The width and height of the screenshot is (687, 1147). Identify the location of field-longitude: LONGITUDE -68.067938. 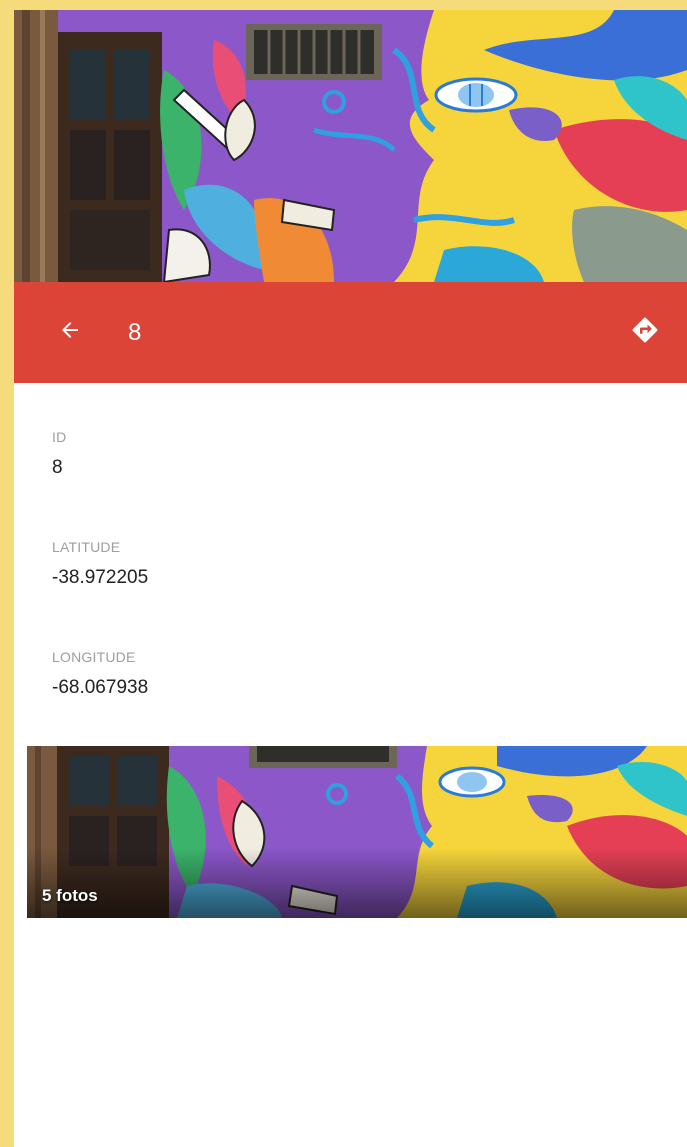
(100, 703).